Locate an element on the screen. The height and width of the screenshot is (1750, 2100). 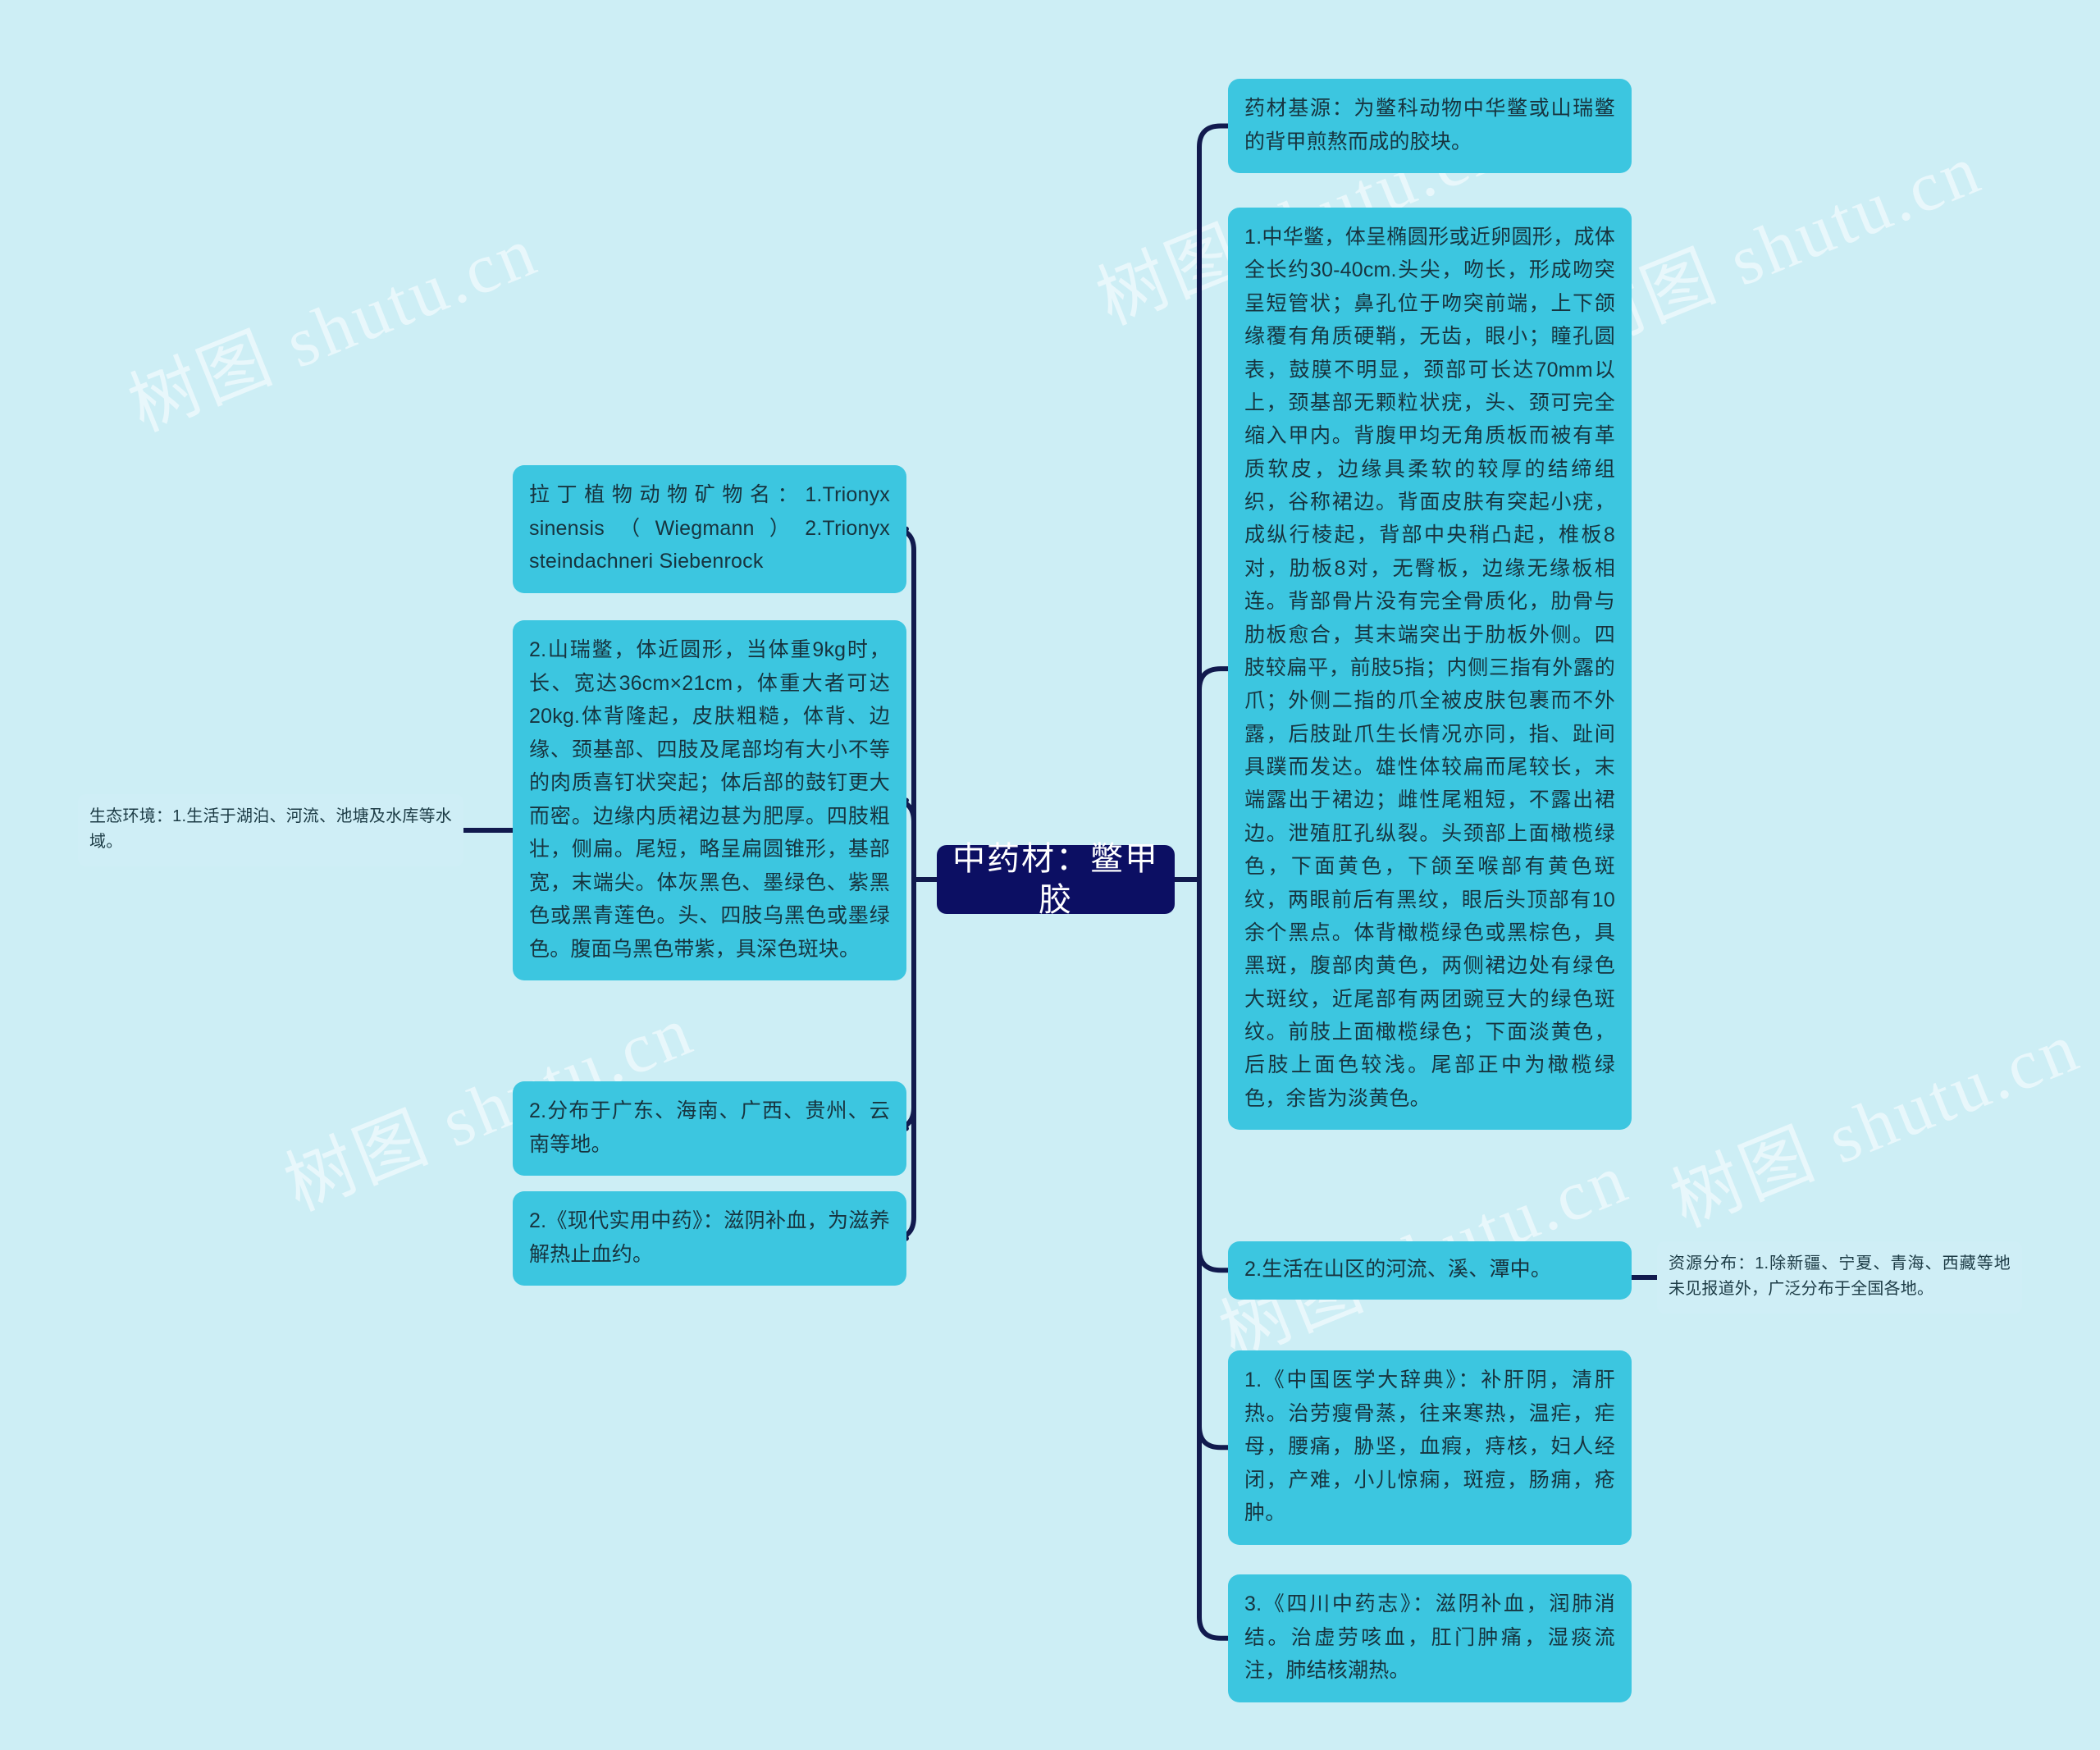
root-node-title: 中药材：鳖甲胶 is located at coordinates (1056, 879).